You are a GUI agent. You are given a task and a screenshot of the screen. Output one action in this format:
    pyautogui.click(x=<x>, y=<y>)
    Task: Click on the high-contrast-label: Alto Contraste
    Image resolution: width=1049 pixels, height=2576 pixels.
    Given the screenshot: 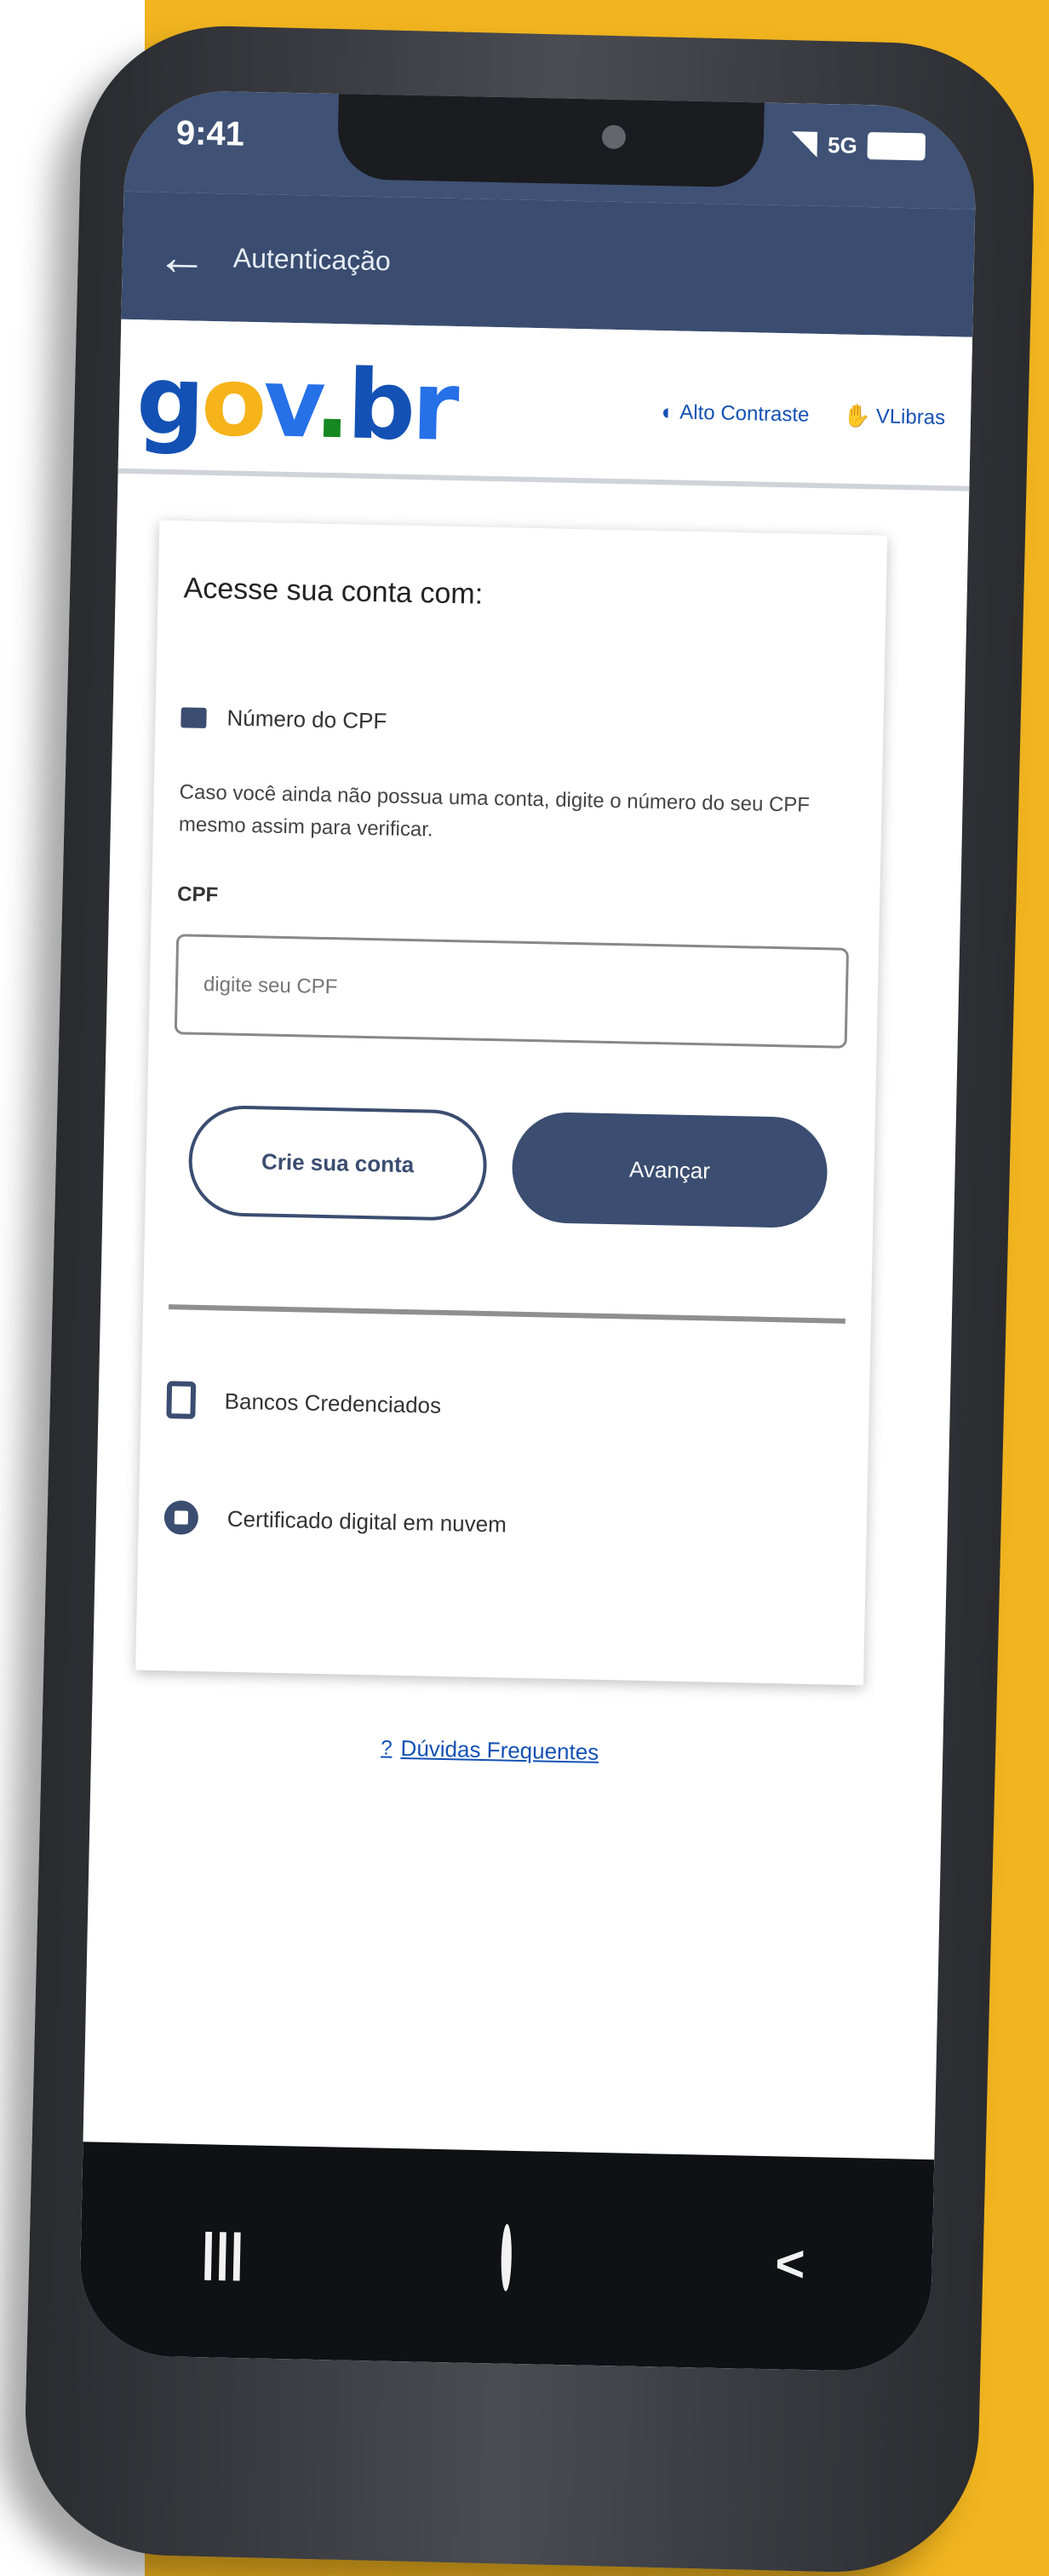 What is the action you would take?
    pyautogui.click(x=744, y=414)
    